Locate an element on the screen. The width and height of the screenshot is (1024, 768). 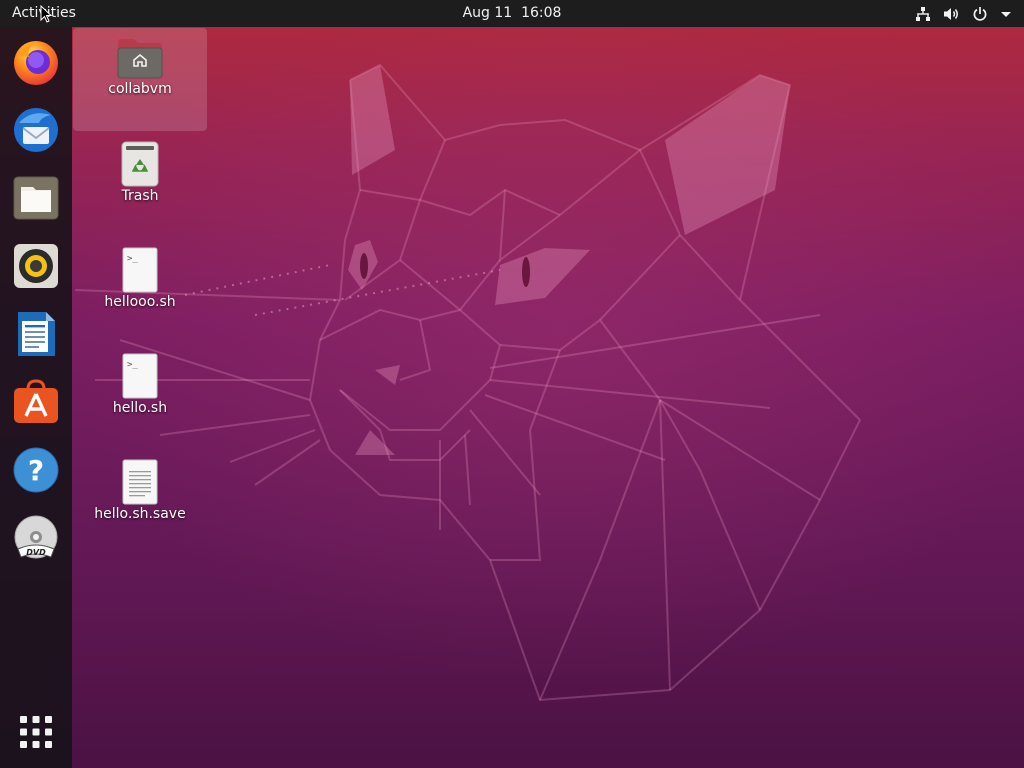
rhythmbox-icon is located at coordinates (36, 266).